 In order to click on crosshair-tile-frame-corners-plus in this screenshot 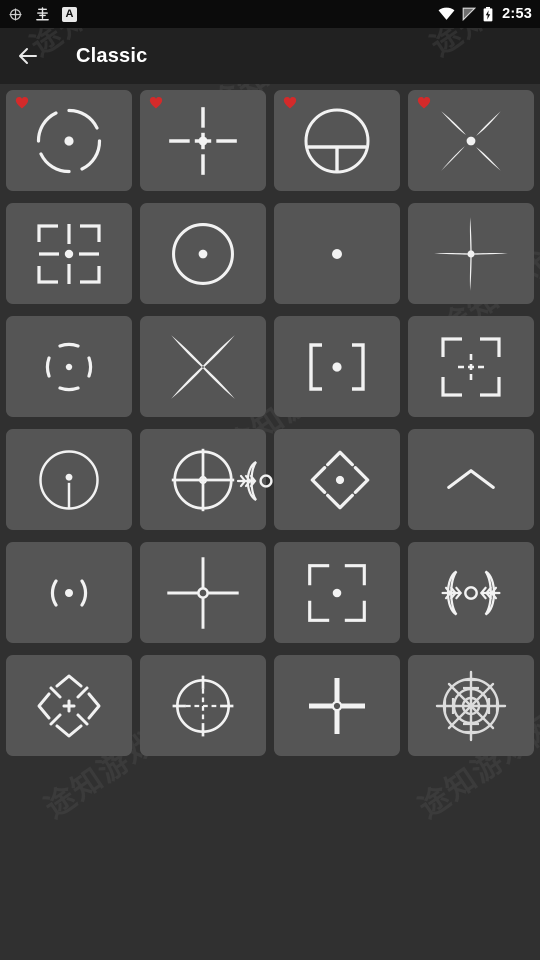, I will do `click(471, 366)`.